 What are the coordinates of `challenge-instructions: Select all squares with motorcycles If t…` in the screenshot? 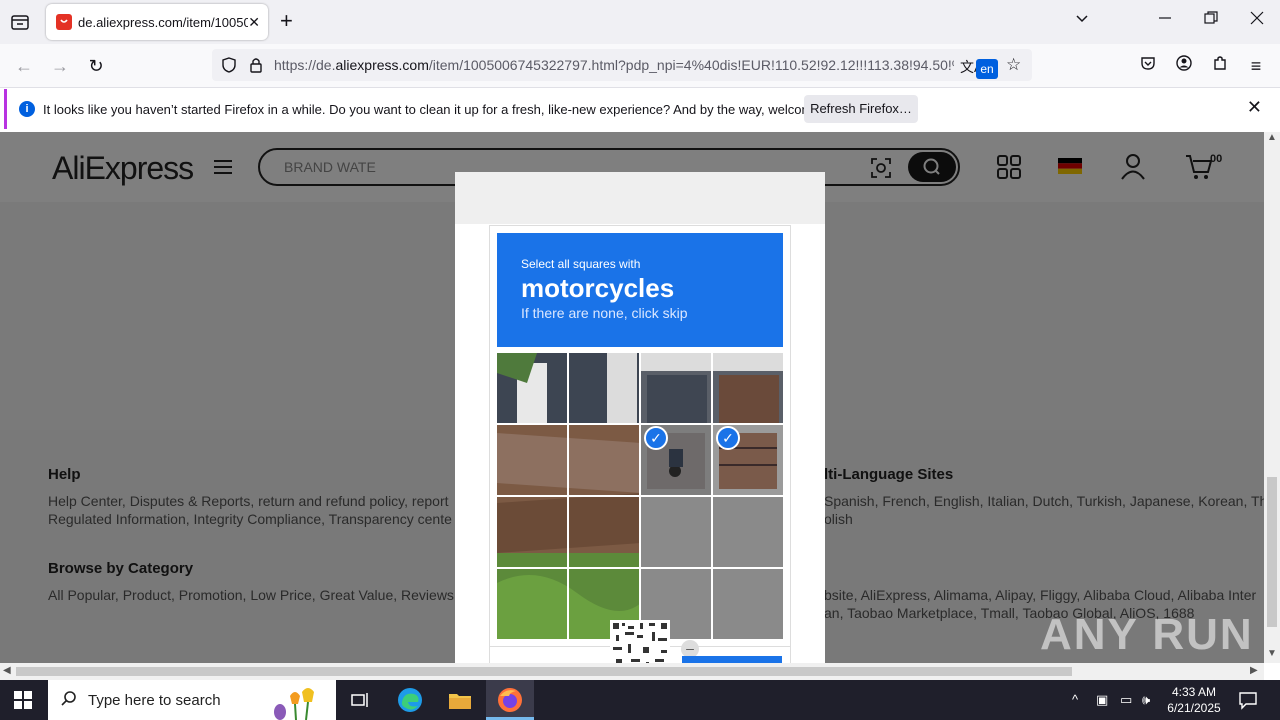 It's located at (640, 290).